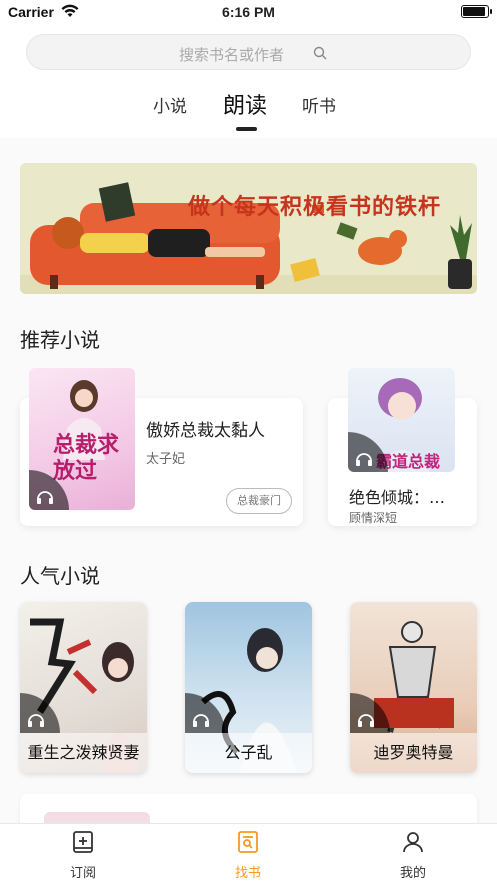 Image resolution: width=497 pixels, height=883 pixels. Describe the element at coordinates (248, 687) in the screenshot. I see `popular-book-card: 公子乱` at that location.